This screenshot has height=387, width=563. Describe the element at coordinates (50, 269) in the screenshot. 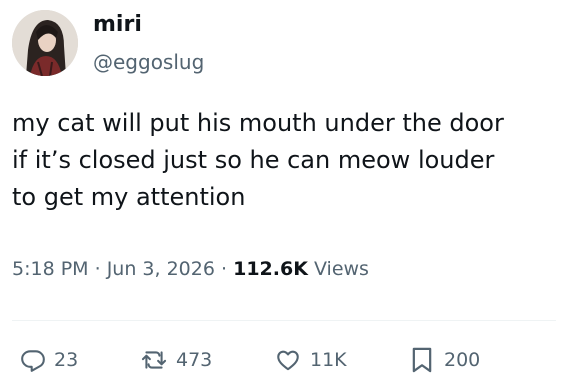

I see `tweet-time: 5:18 PM` at that location.